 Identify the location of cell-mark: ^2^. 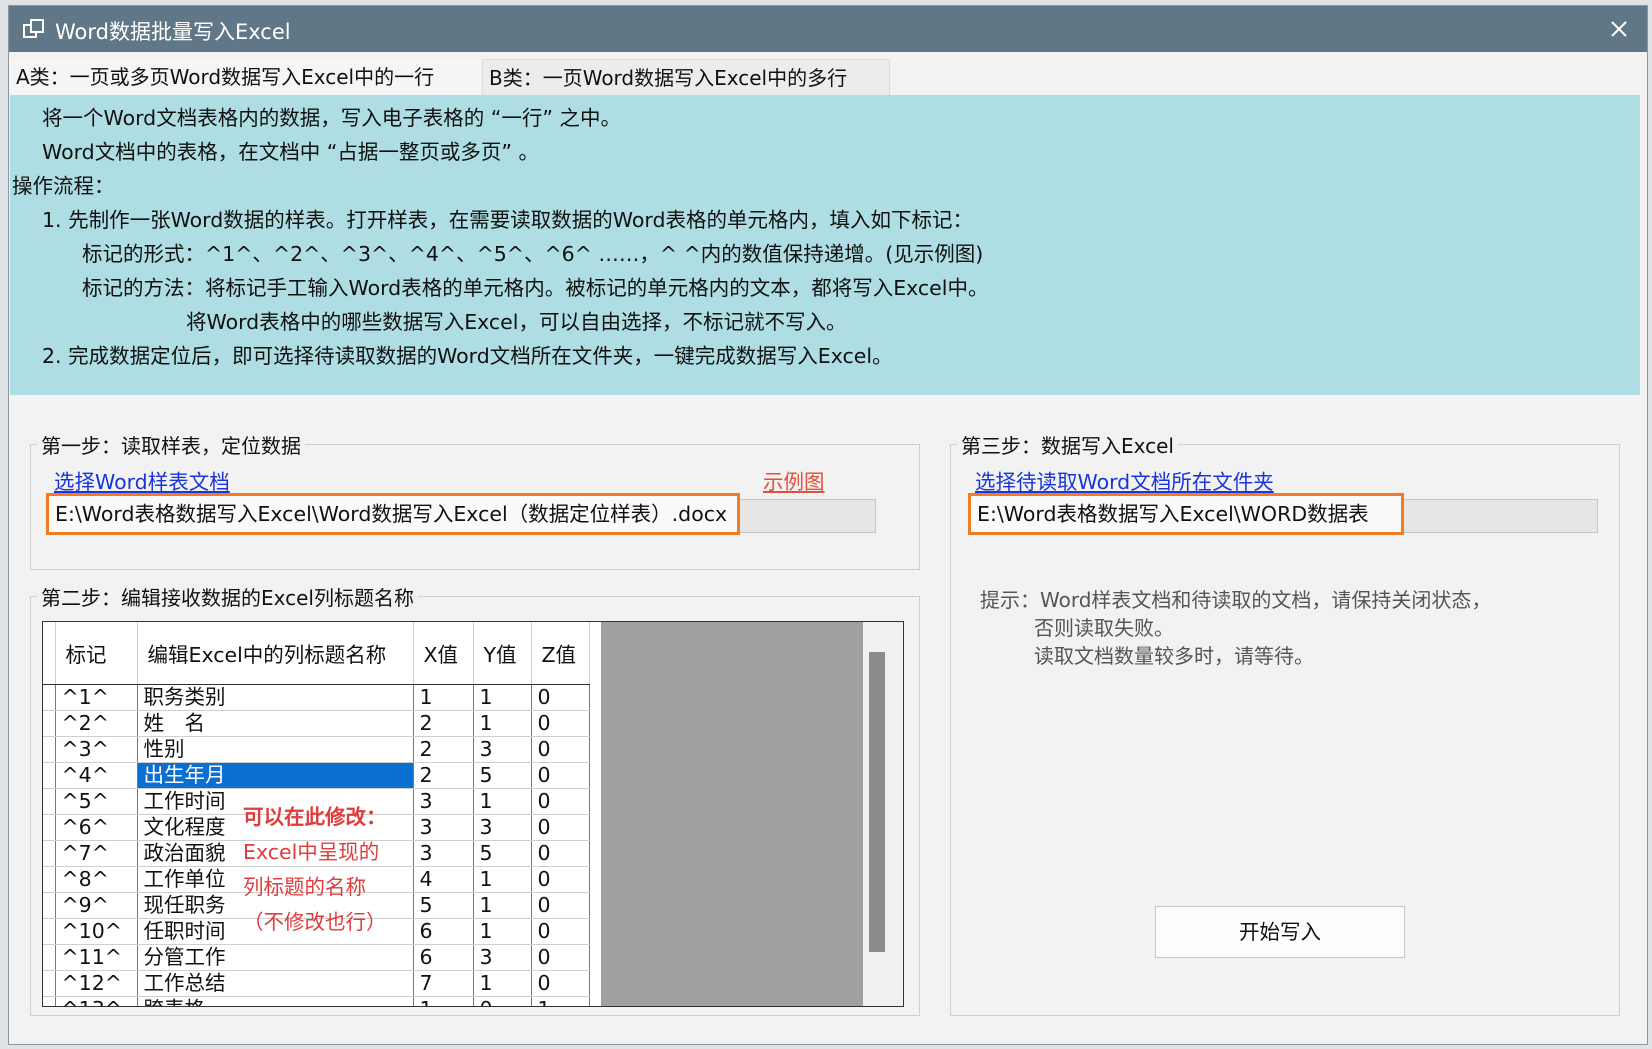
(96, 723).